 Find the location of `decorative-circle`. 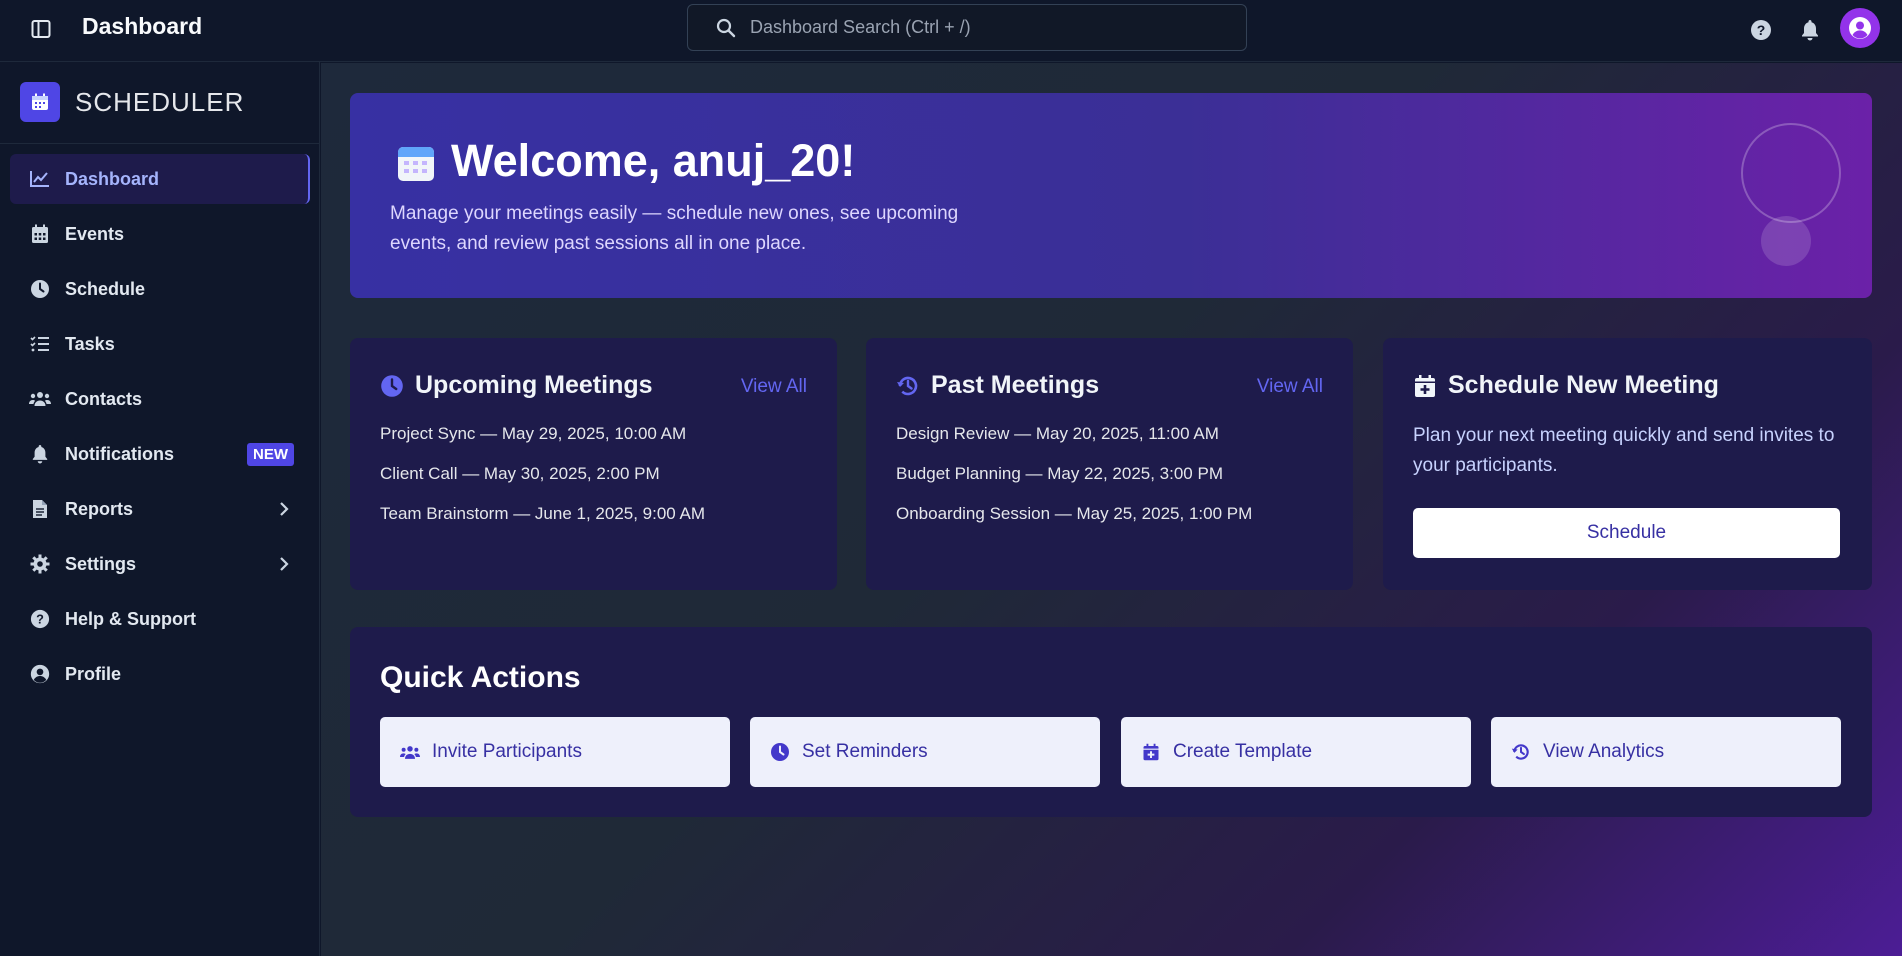

decorative-circle is located at coordinates (1791, 173).